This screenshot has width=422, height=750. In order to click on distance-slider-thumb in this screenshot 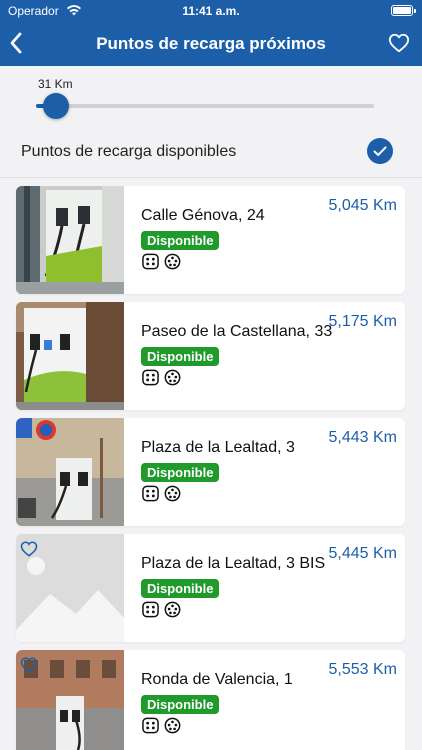, I will do `click(56, 106)`.